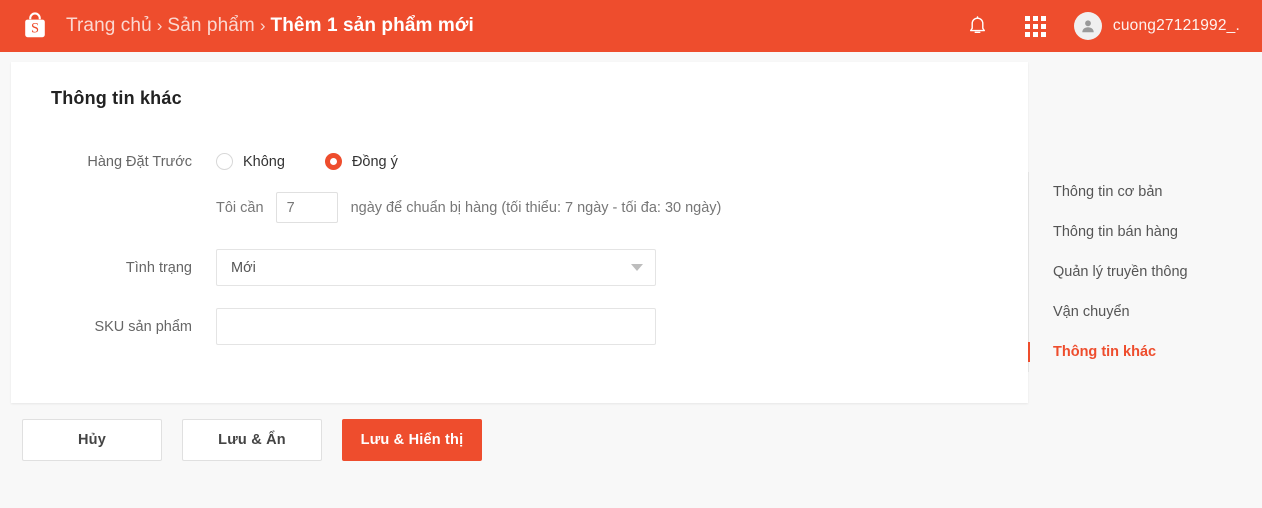 The width and height of the screenshot is (1262, 508). What do you see at coordinates (116, 98) in the screenshot?
I see `page-title: Thông tin khác` at bounding box center [116, 98].